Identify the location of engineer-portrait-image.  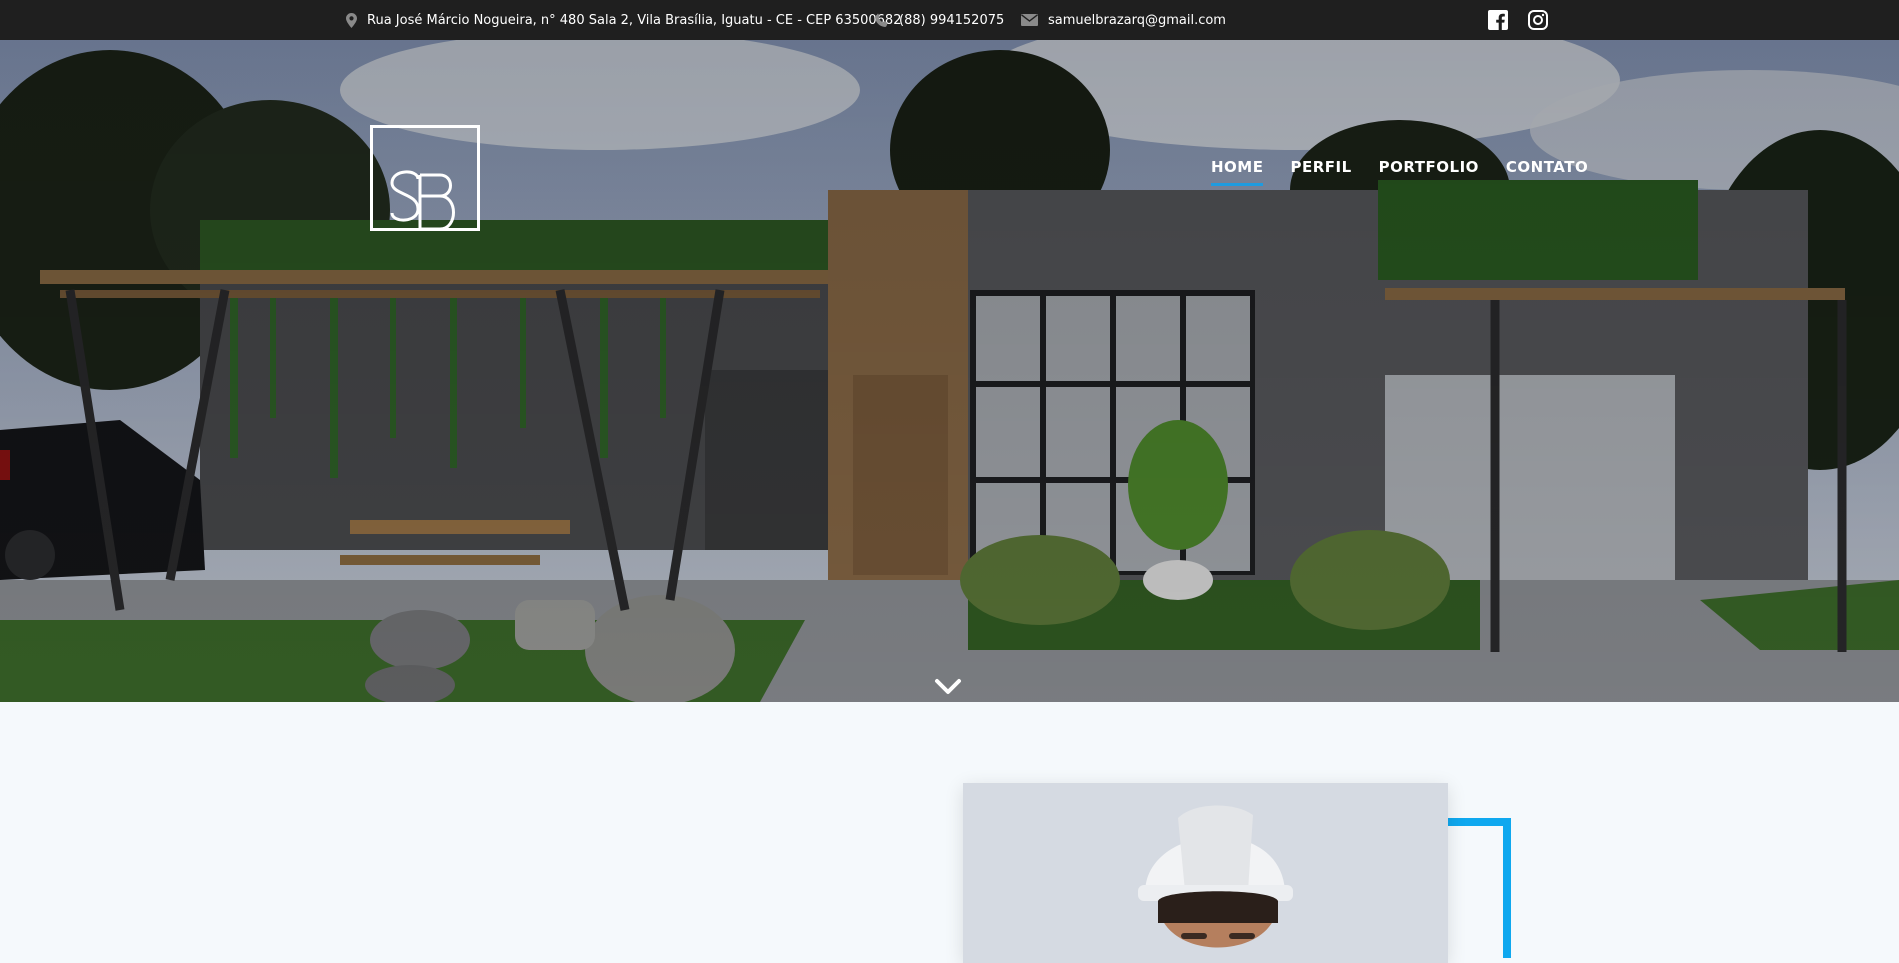
(1205, 873).